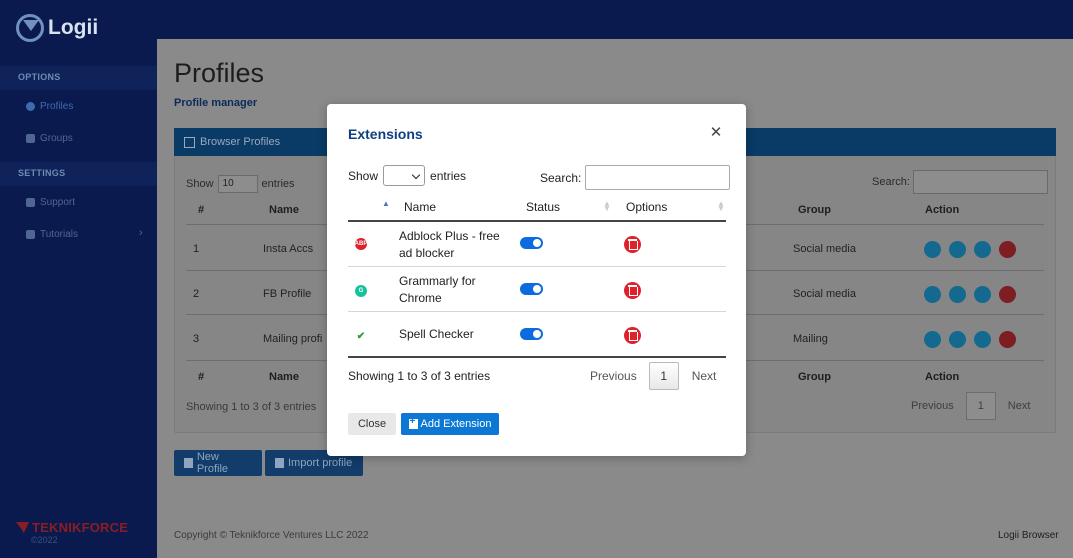 The width and height of the screenshot is (1073, 558). I want to click on close-icon: ✕, so click(716, 133).